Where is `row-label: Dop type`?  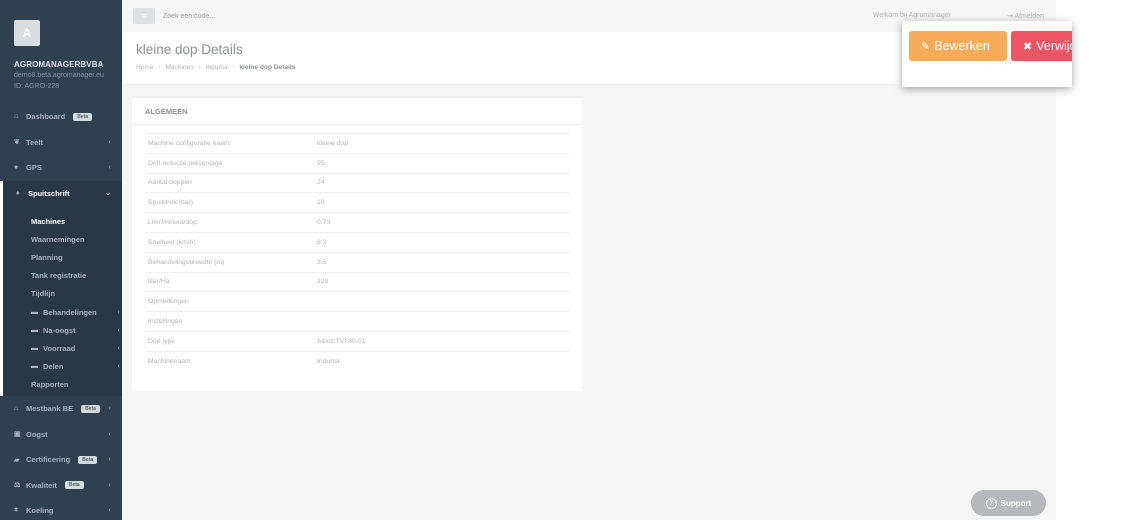 row-label: Dop type is located at coordinates (230, 341).